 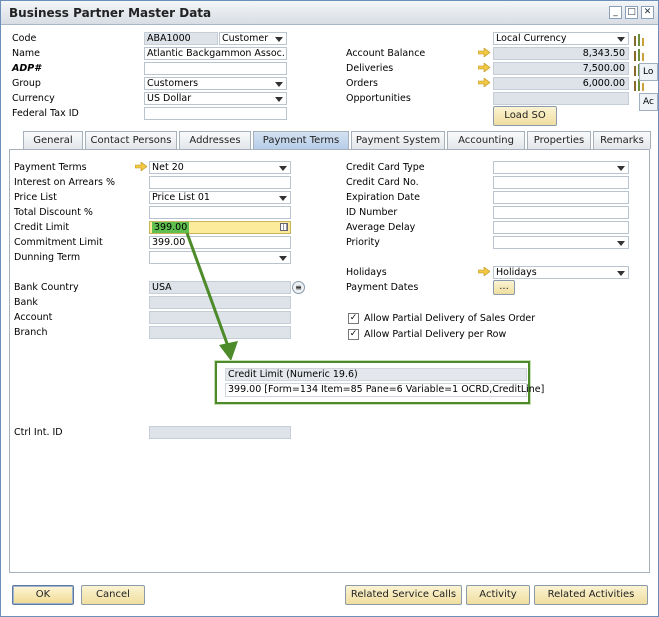 What do you see at coordinates (381, 227) in the screenshot?
I see `average-delay-label: Average Delay` at bounding box center [381, 227].